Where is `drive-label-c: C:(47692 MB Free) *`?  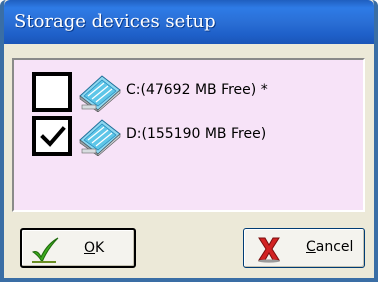 drive-label-c: C:(47692 MB Free) * is located at coordinates (197, 90).